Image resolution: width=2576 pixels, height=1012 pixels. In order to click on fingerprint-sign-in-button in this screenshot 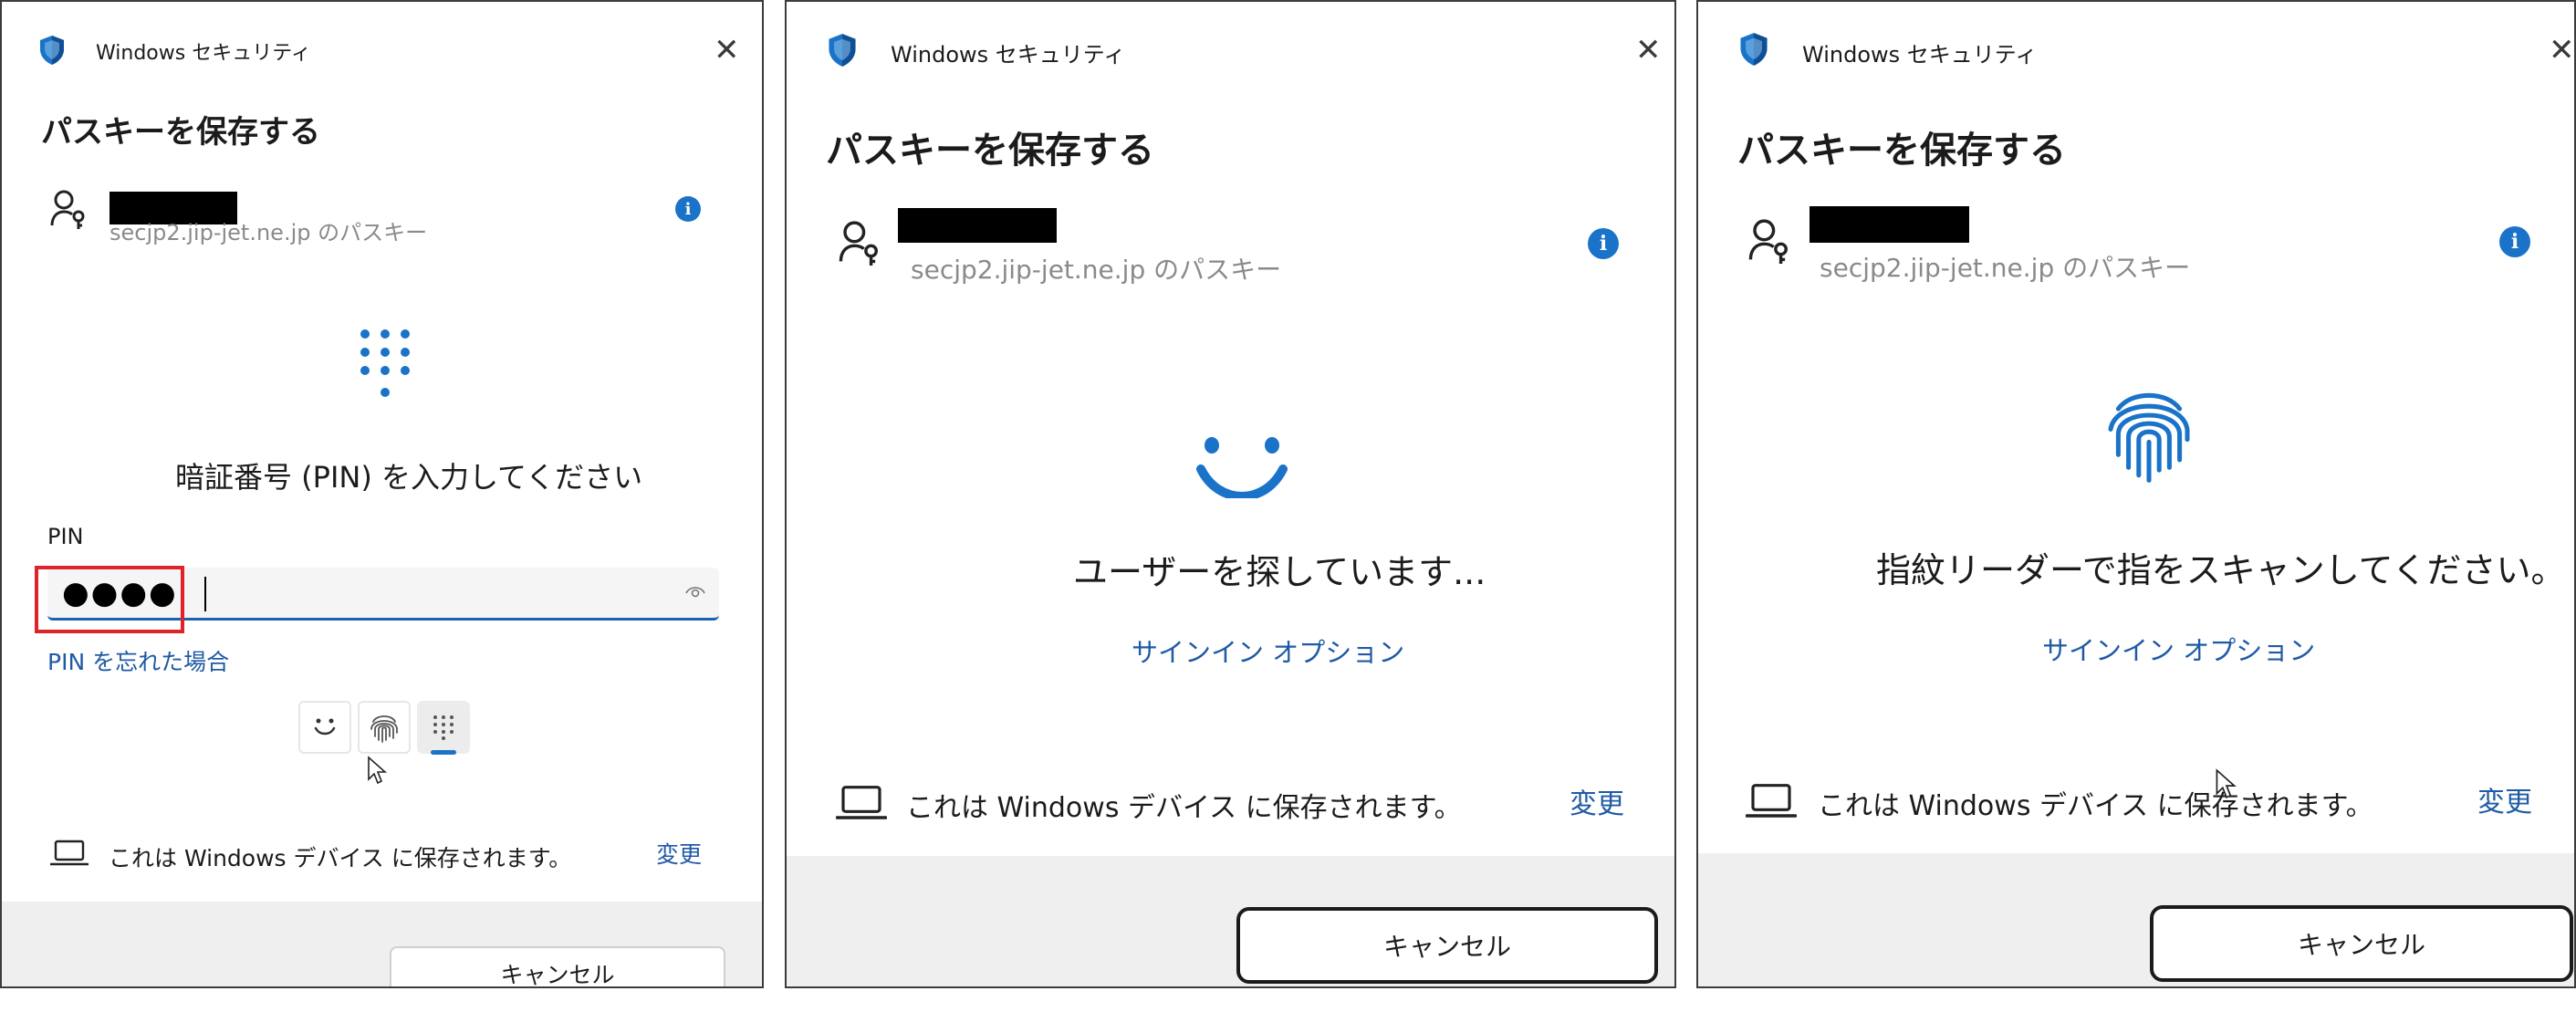, I will do `click(384, 728)`.